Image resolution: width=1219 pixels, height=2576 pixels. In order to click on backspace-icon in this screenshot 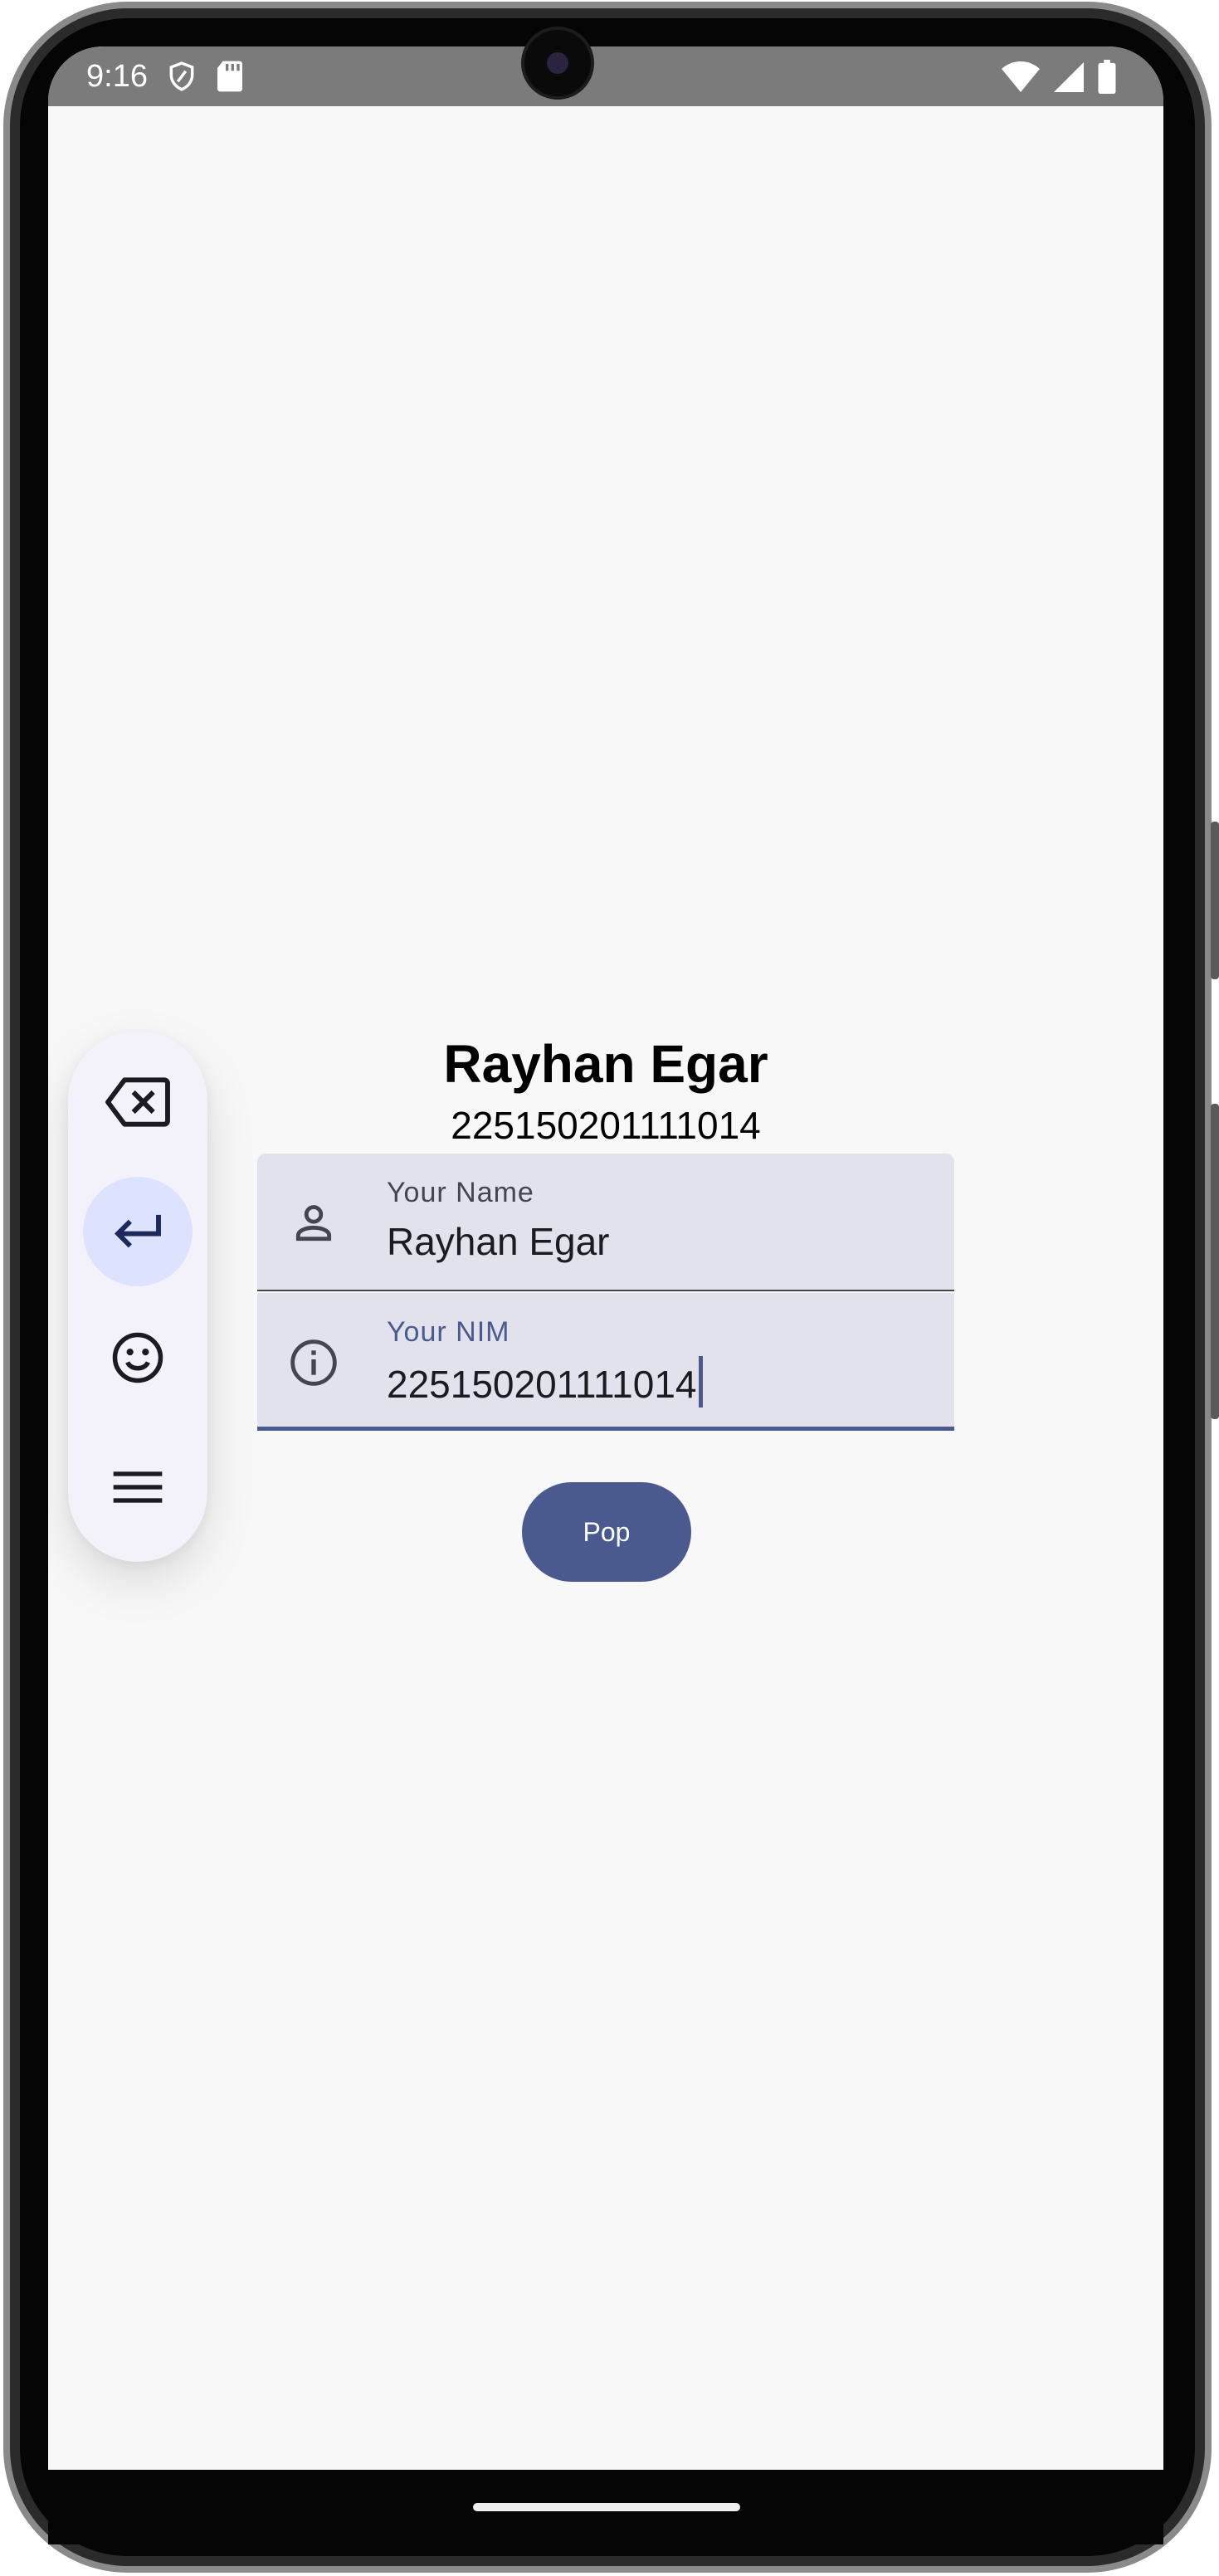, I will do `click(138, 1104)`.